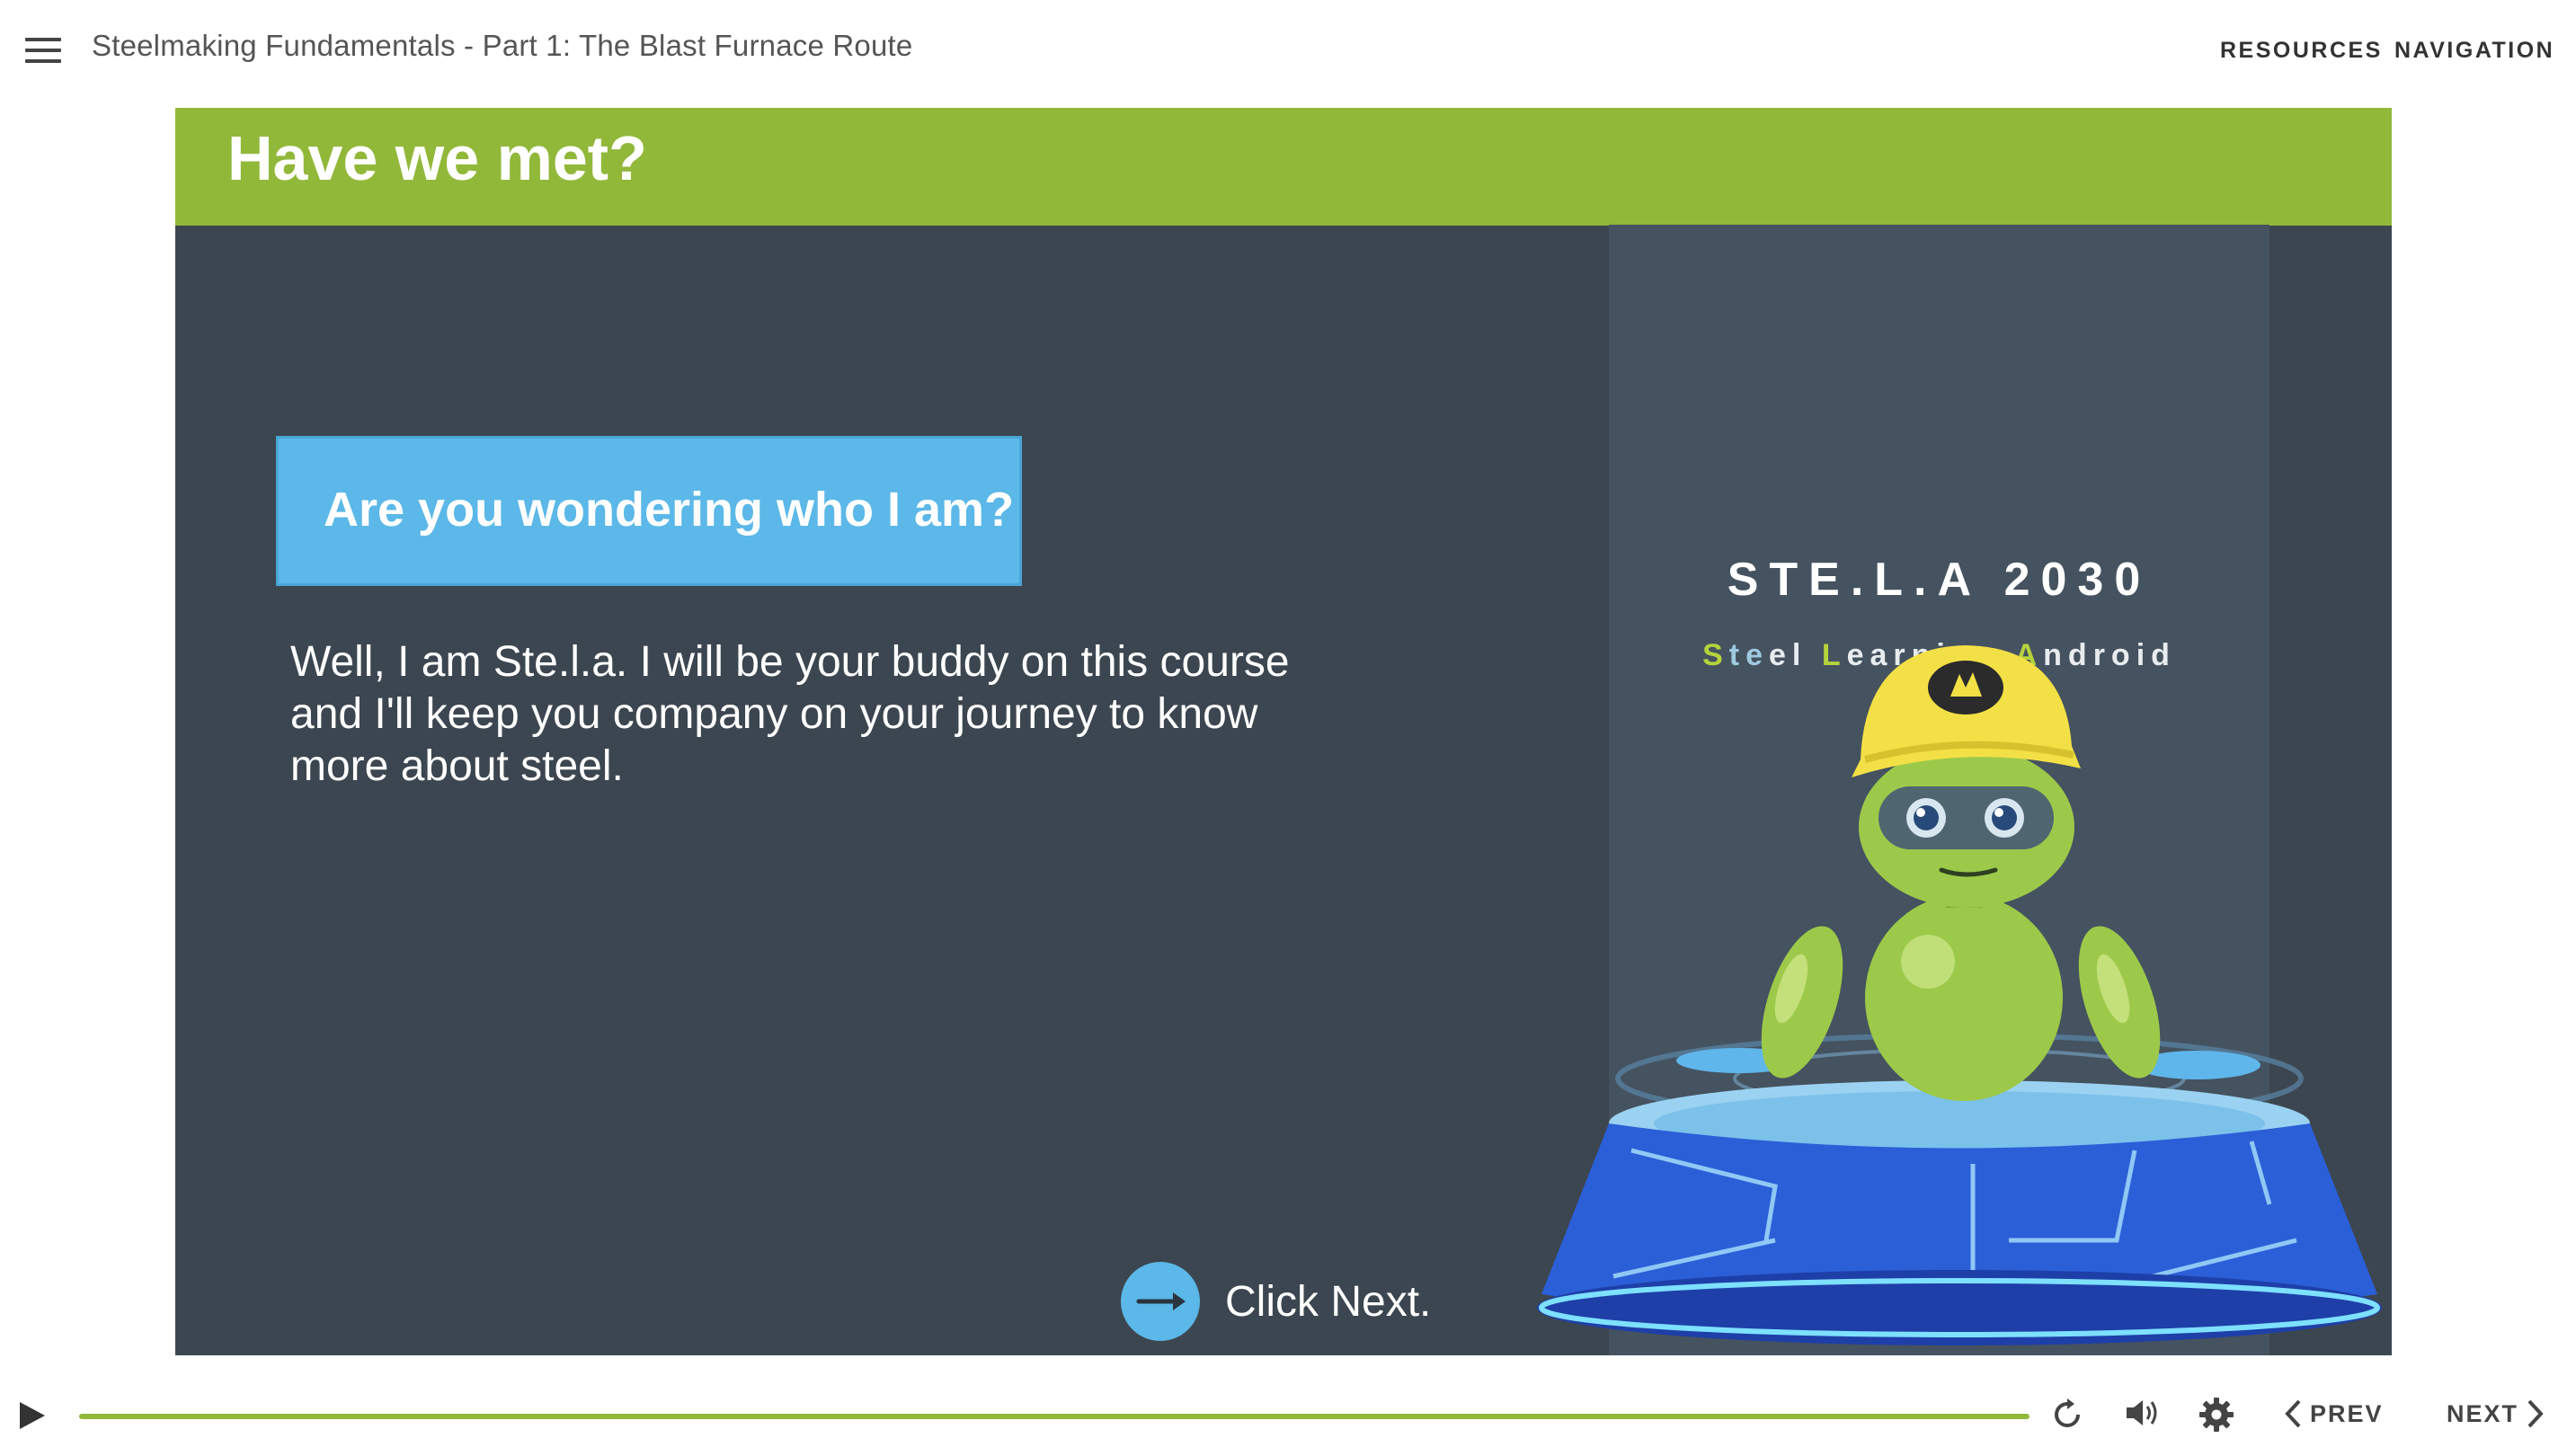 The height and width of the screenshot is (1456, 2558). What do you see at coordinates (669, 510) in the screenshot?
I see `question-text: Are you wondering who I am?` at bounding box center [669, 510].